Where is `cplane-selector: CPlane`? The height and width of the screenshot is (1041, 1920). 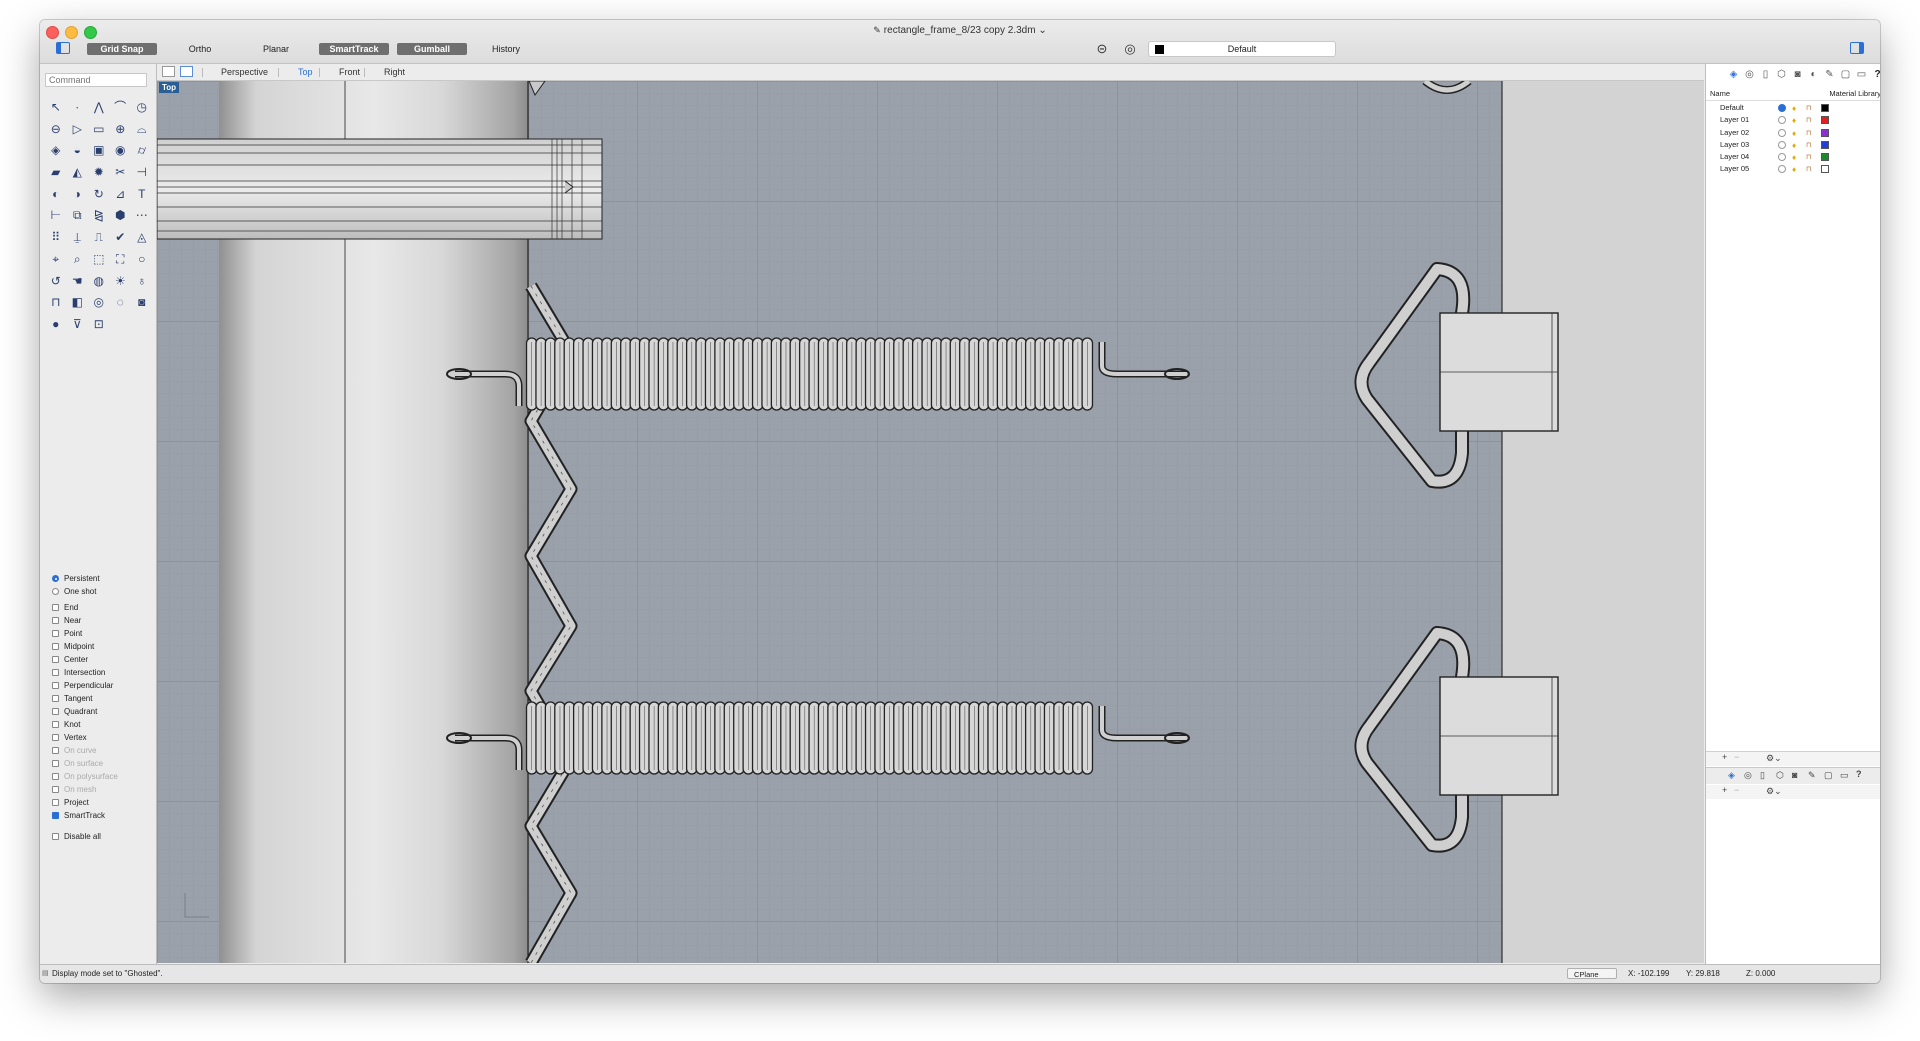
cplane-selector: CPlane is located at coordinates (1592, 973).